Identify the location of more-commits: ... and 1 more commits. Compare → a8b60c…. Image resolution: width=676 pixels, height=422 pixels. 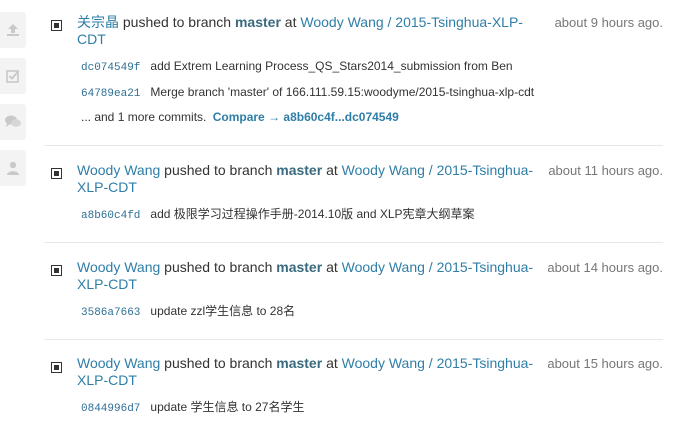
(240, 117).